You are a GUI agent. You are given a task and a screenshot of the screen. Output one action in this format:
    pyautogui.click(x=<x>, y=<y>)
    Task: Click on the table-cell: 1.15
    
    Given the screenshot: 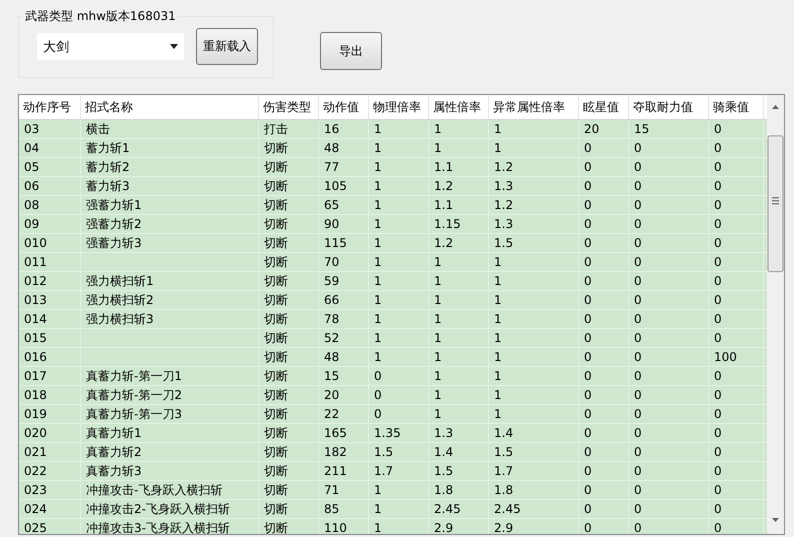 What is the action you would take?
    pyautogui.click(x=459, y=224)
    